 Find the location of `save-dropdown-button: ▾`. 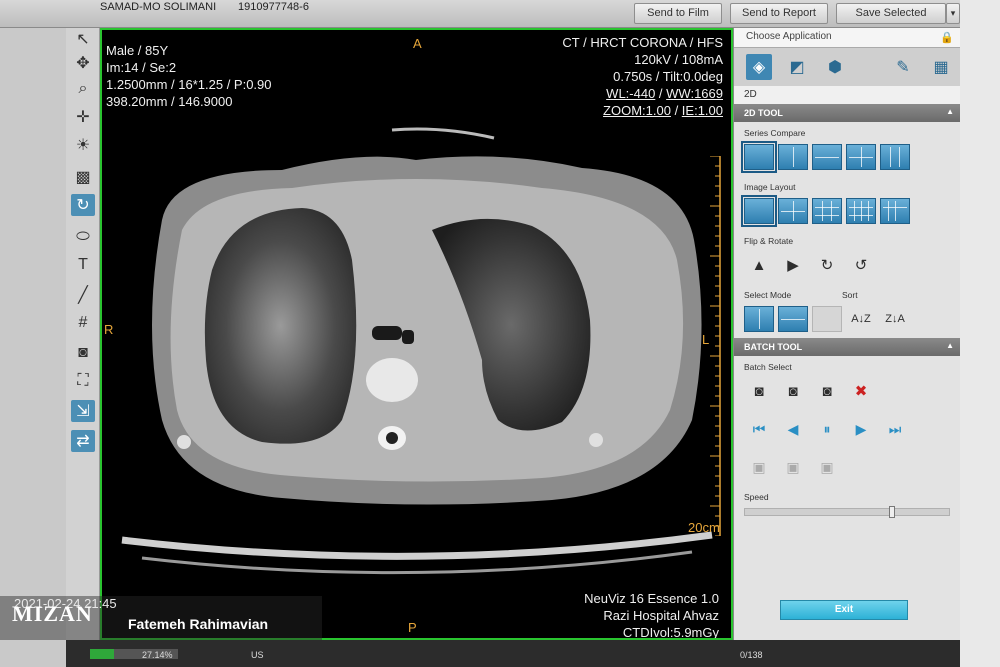

save-dropdown-button: ▾ is located at coordinates (953, 13).